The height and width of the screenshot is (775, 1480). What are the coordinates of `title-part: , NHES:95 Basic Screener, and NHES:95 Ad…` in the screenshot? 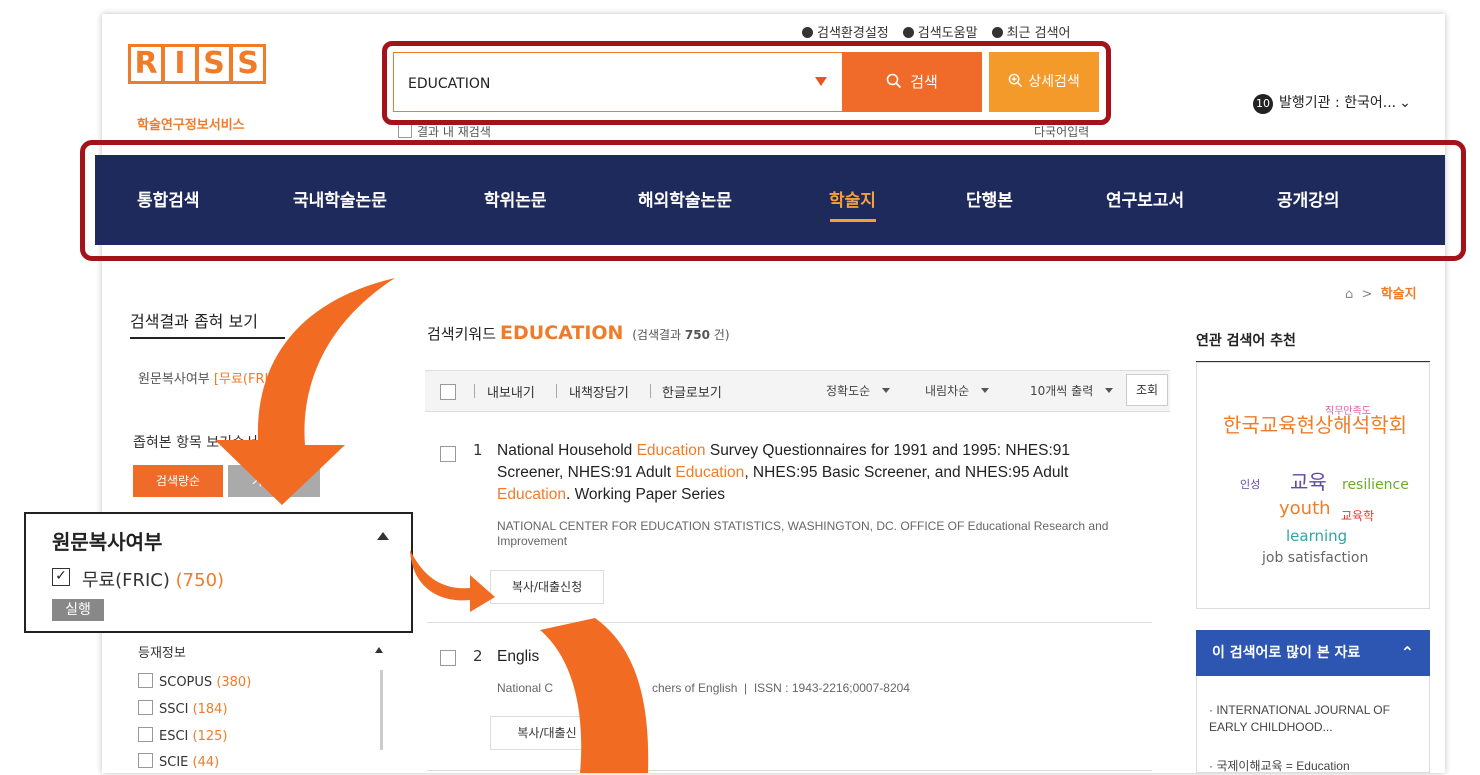 It's located at (906, 472).